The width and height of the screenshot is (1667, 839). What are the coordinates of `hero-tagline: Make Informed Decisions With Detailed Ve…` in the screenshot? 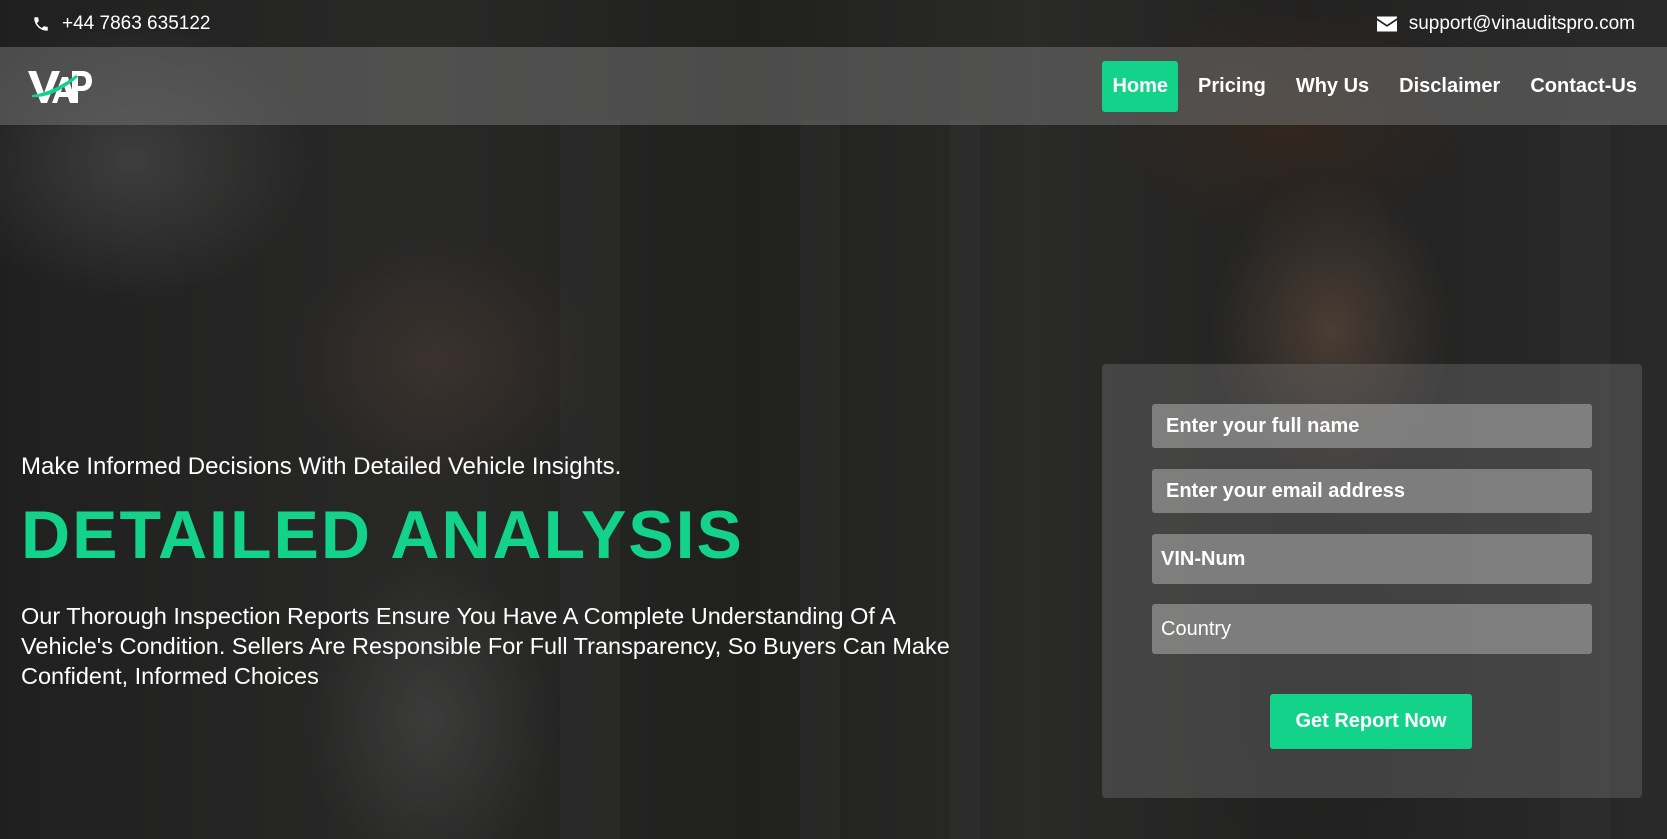 It's located at (321, 466).